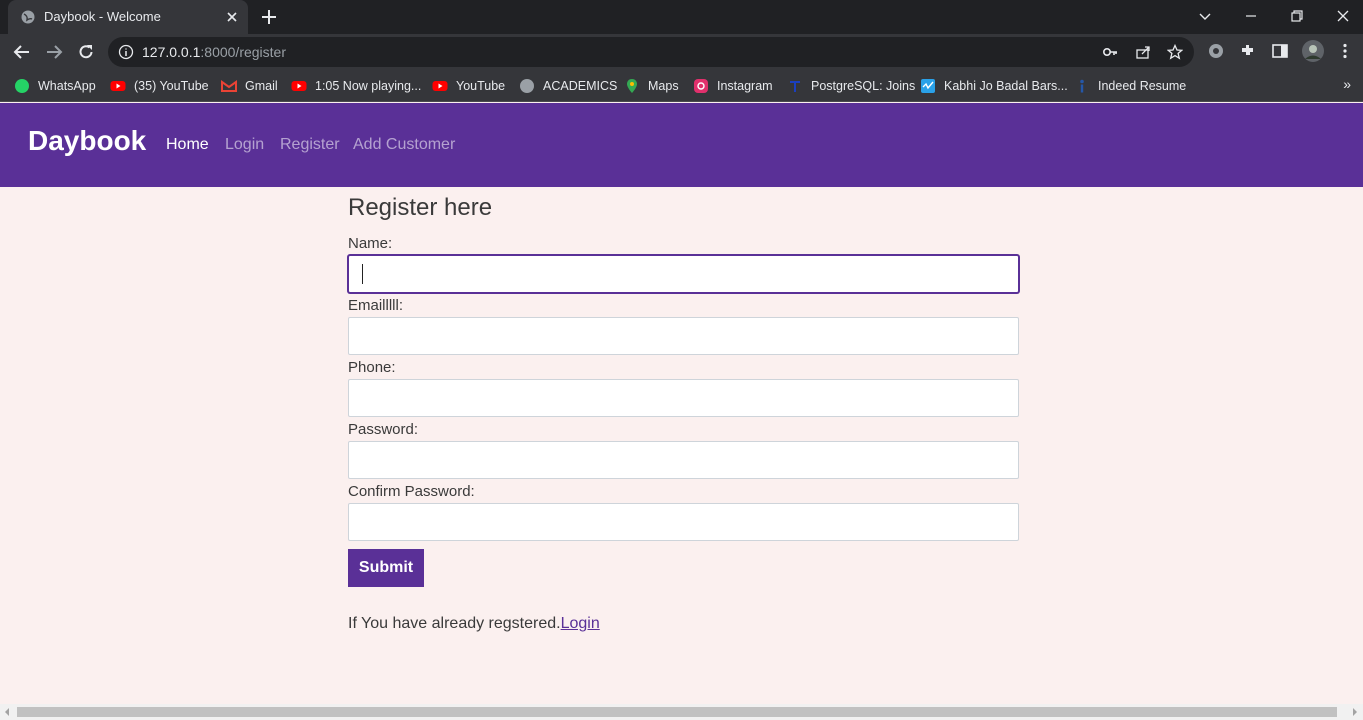 This screenshot has height=720, width=1363. I want to click on password-field, so click(683, 460).